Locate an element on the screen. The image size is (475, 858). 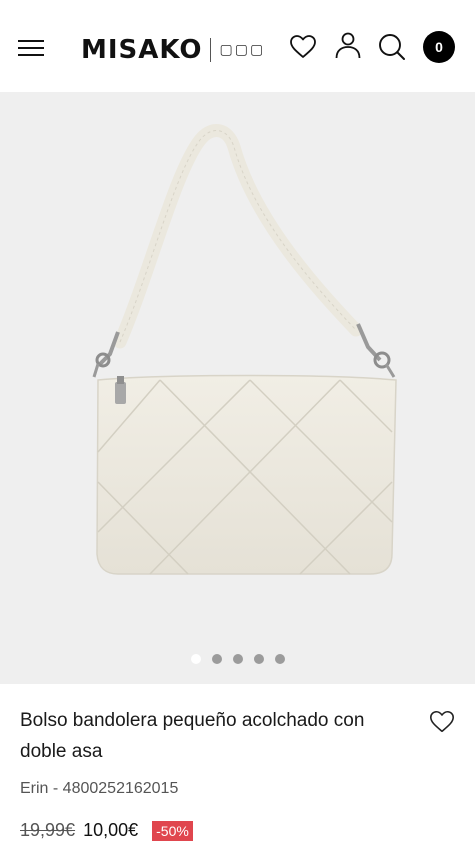
discount-badge: -50% is located at coordinates (172, 830).